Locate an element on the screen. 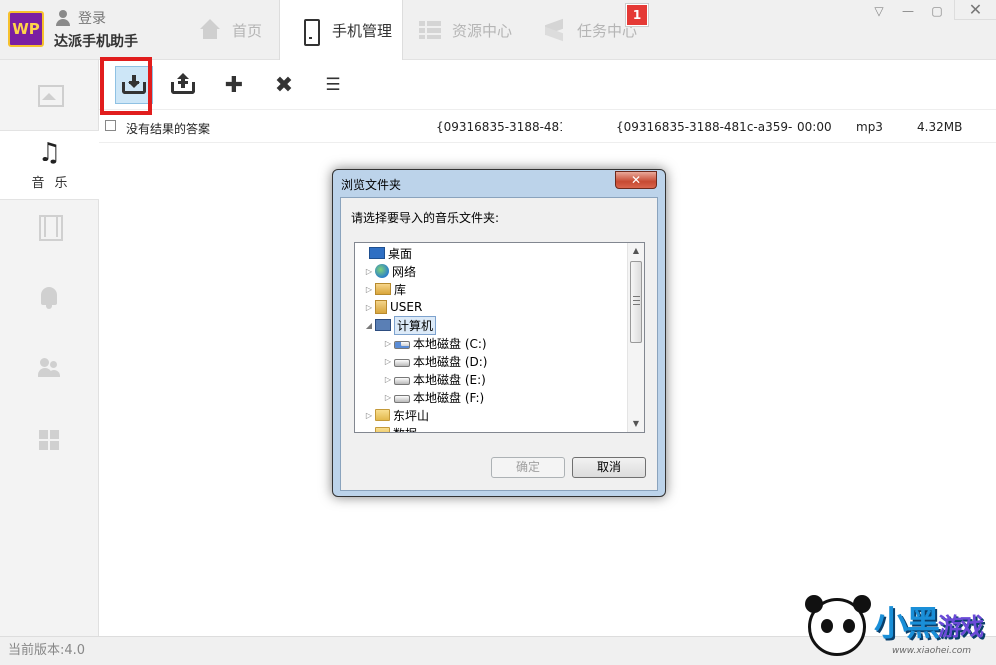  export-icon is located at coordinates (183, 84).